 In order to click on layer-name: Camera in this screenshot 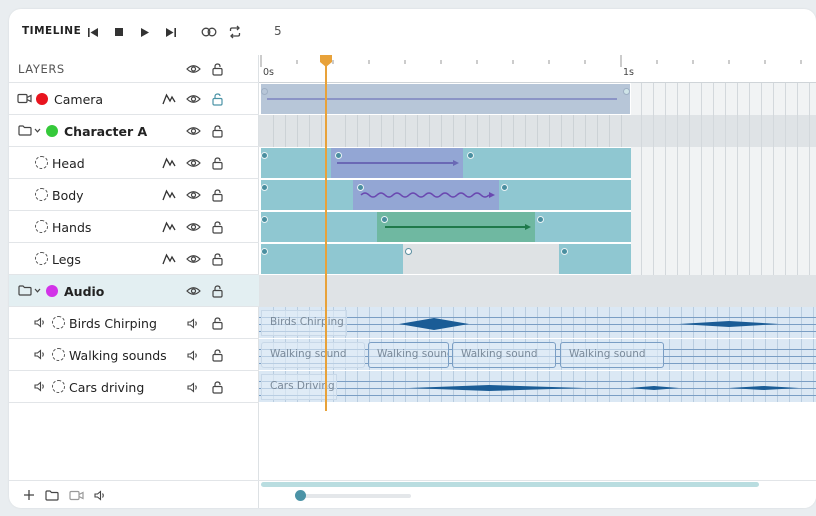, I will do `click(79, 99)`.